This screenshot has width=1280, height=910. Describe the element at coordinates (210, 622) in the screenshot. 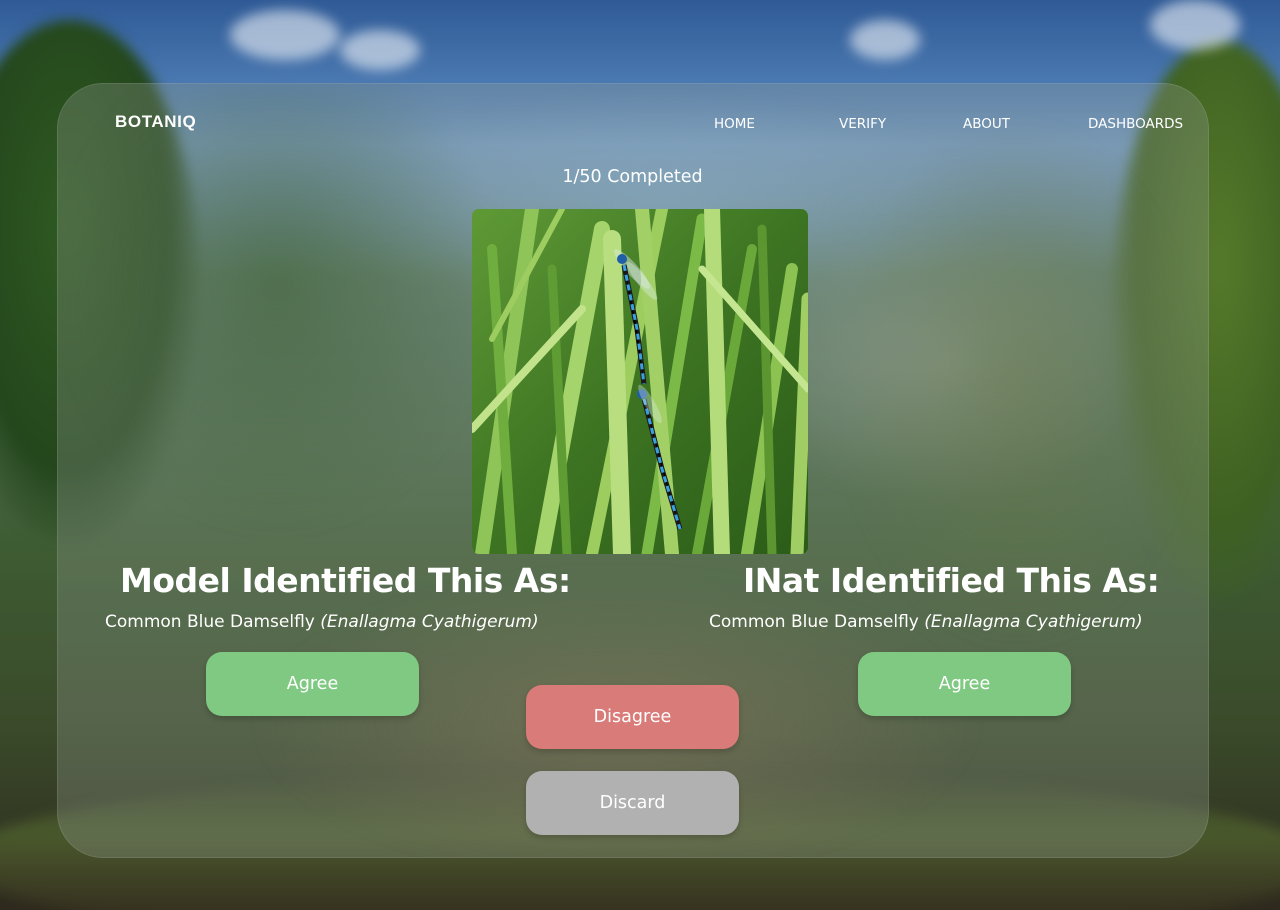

I see `model-common-name: Common Blue Damselfly` at that location.